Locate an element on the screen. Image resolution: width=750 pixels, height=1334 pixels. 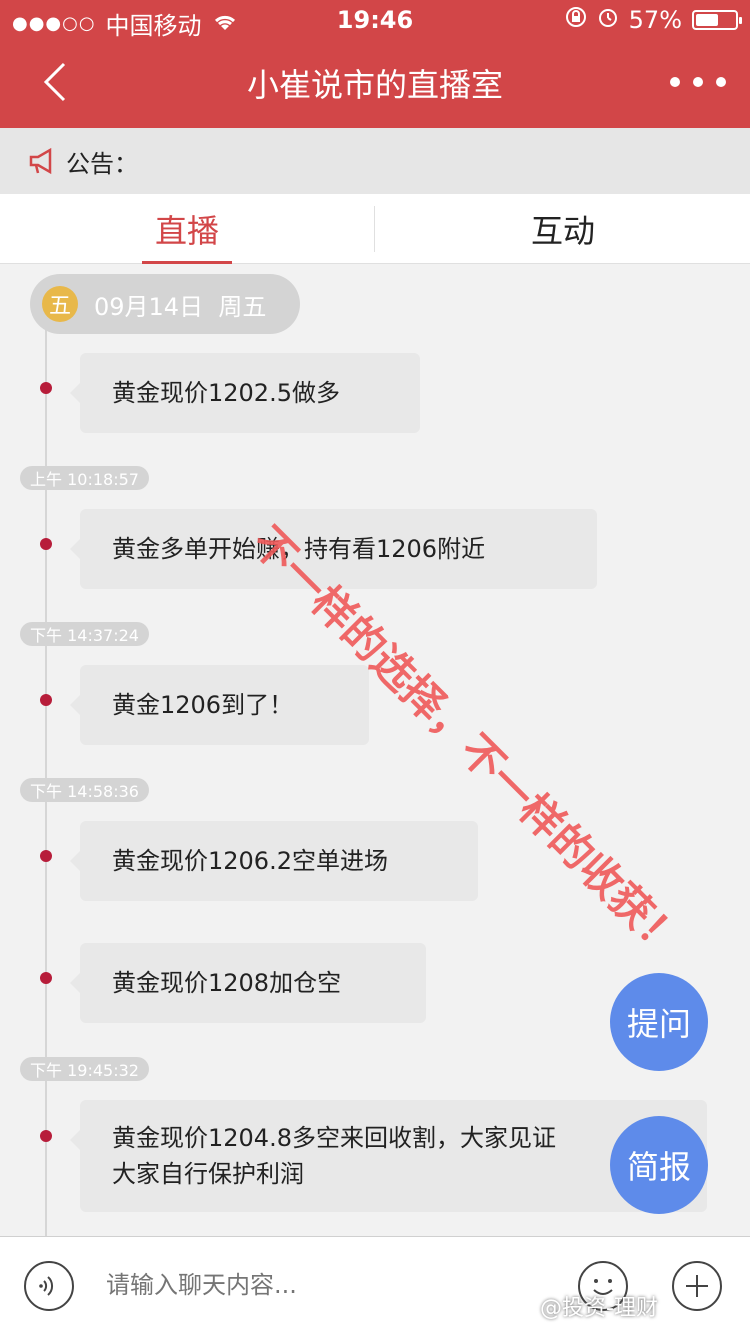
more-button is located at coordinates (698, 82).